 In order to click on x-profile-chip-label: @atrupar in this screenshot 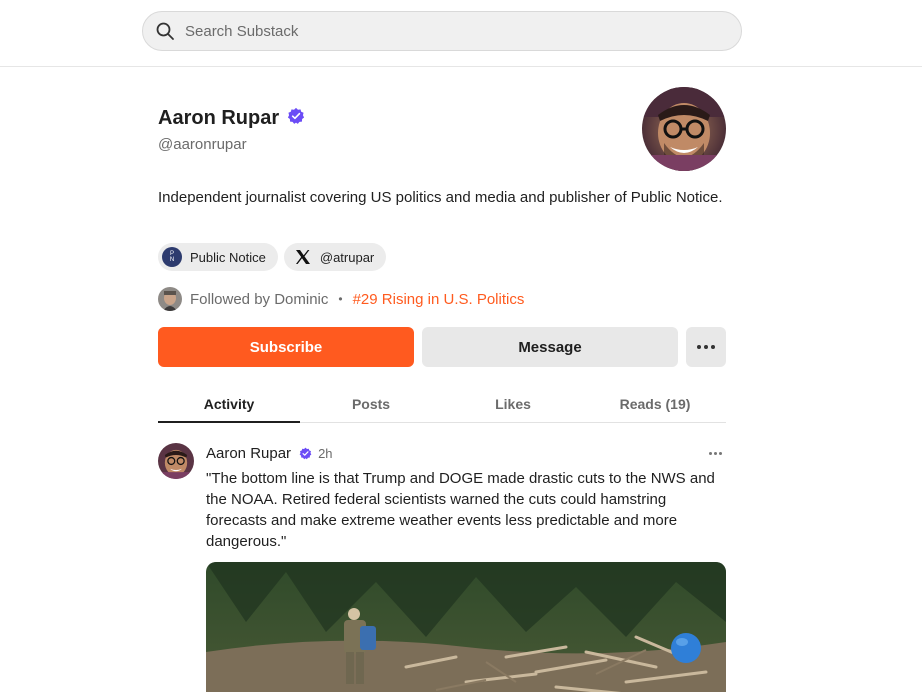, I will do `click(347, 257)`.